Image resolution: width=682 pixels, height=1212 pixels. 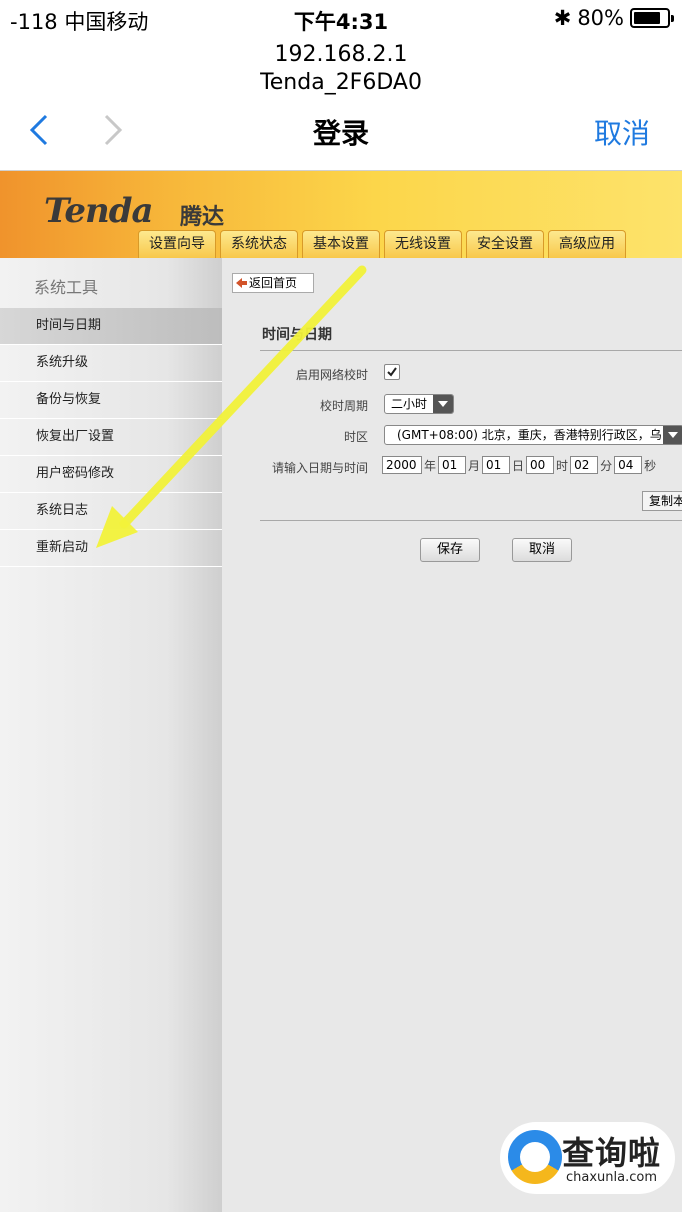 What do you see at coordinates (650, 465) in the screenshot?
I see `second-unit: 秒` at bounding box center [650, 465].